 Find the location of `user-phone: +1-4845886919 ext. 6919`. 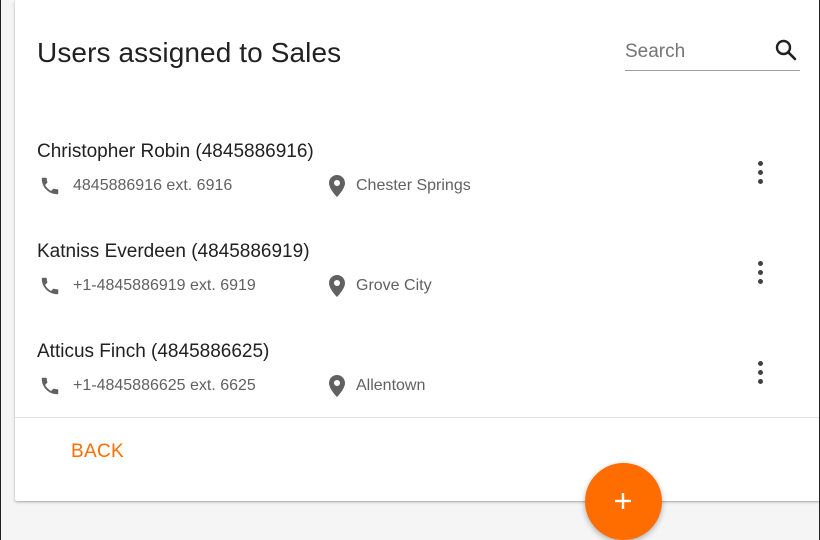

user-phone: +1-4845886919 ext. 6919 is located at coordinates (164, 285).